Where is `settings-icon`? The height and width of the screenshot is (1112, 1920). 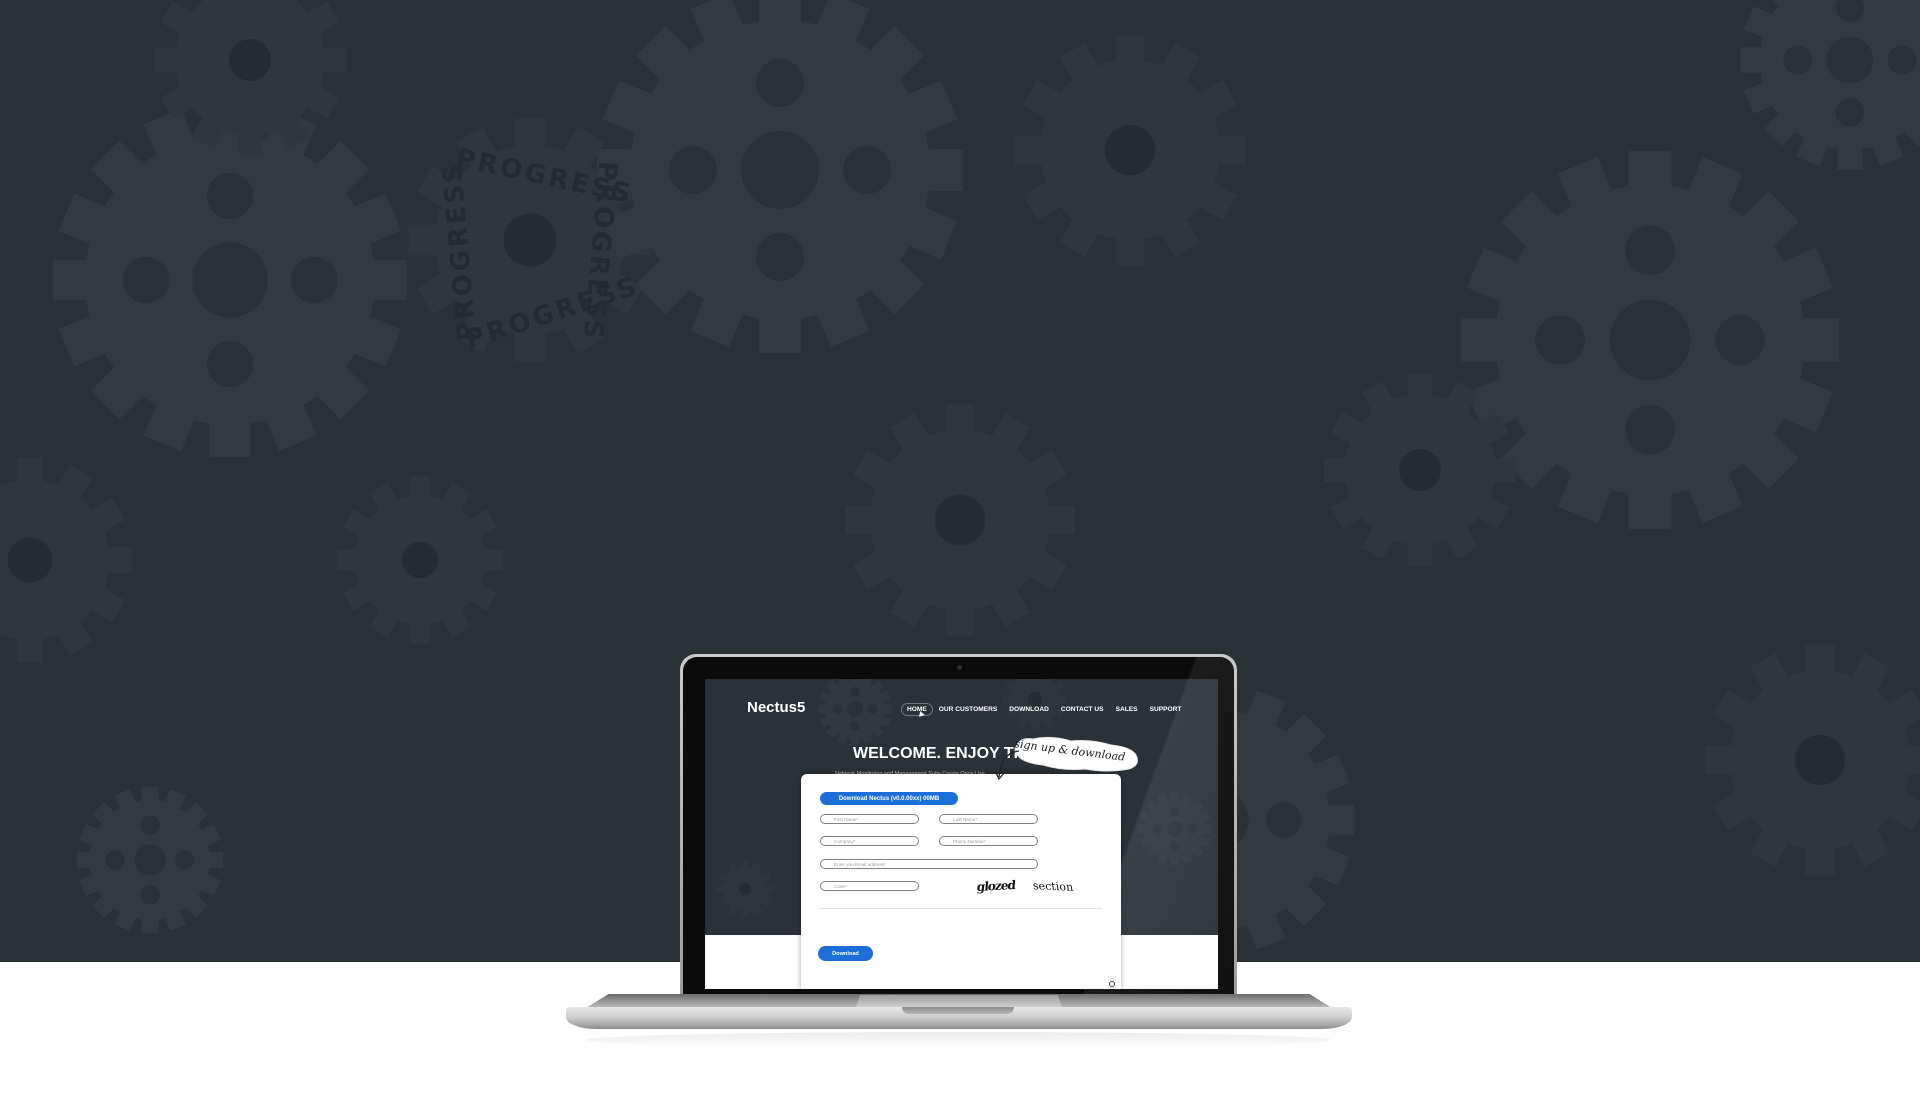
settings-icon is located at coordinates (1112, 984).